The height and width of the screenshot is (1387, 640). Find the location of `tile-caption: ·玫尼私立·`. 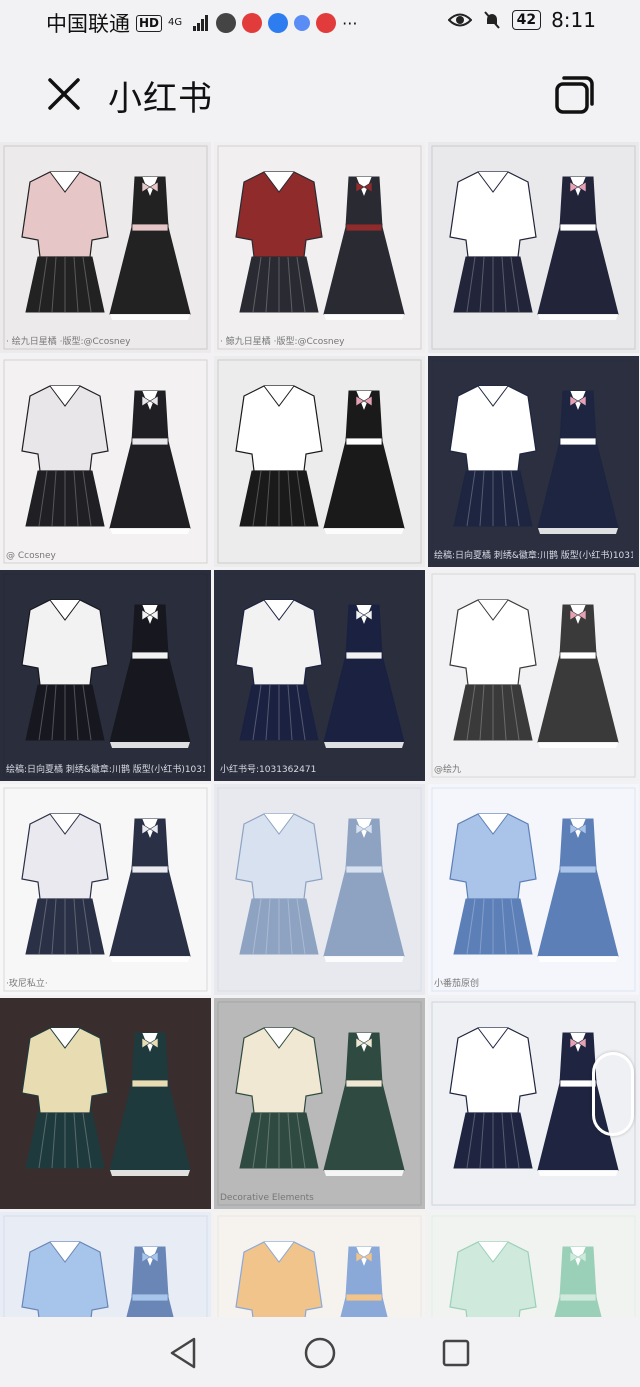

tile-caption: ·玫尼私立· is located at coordinates (27, 984).